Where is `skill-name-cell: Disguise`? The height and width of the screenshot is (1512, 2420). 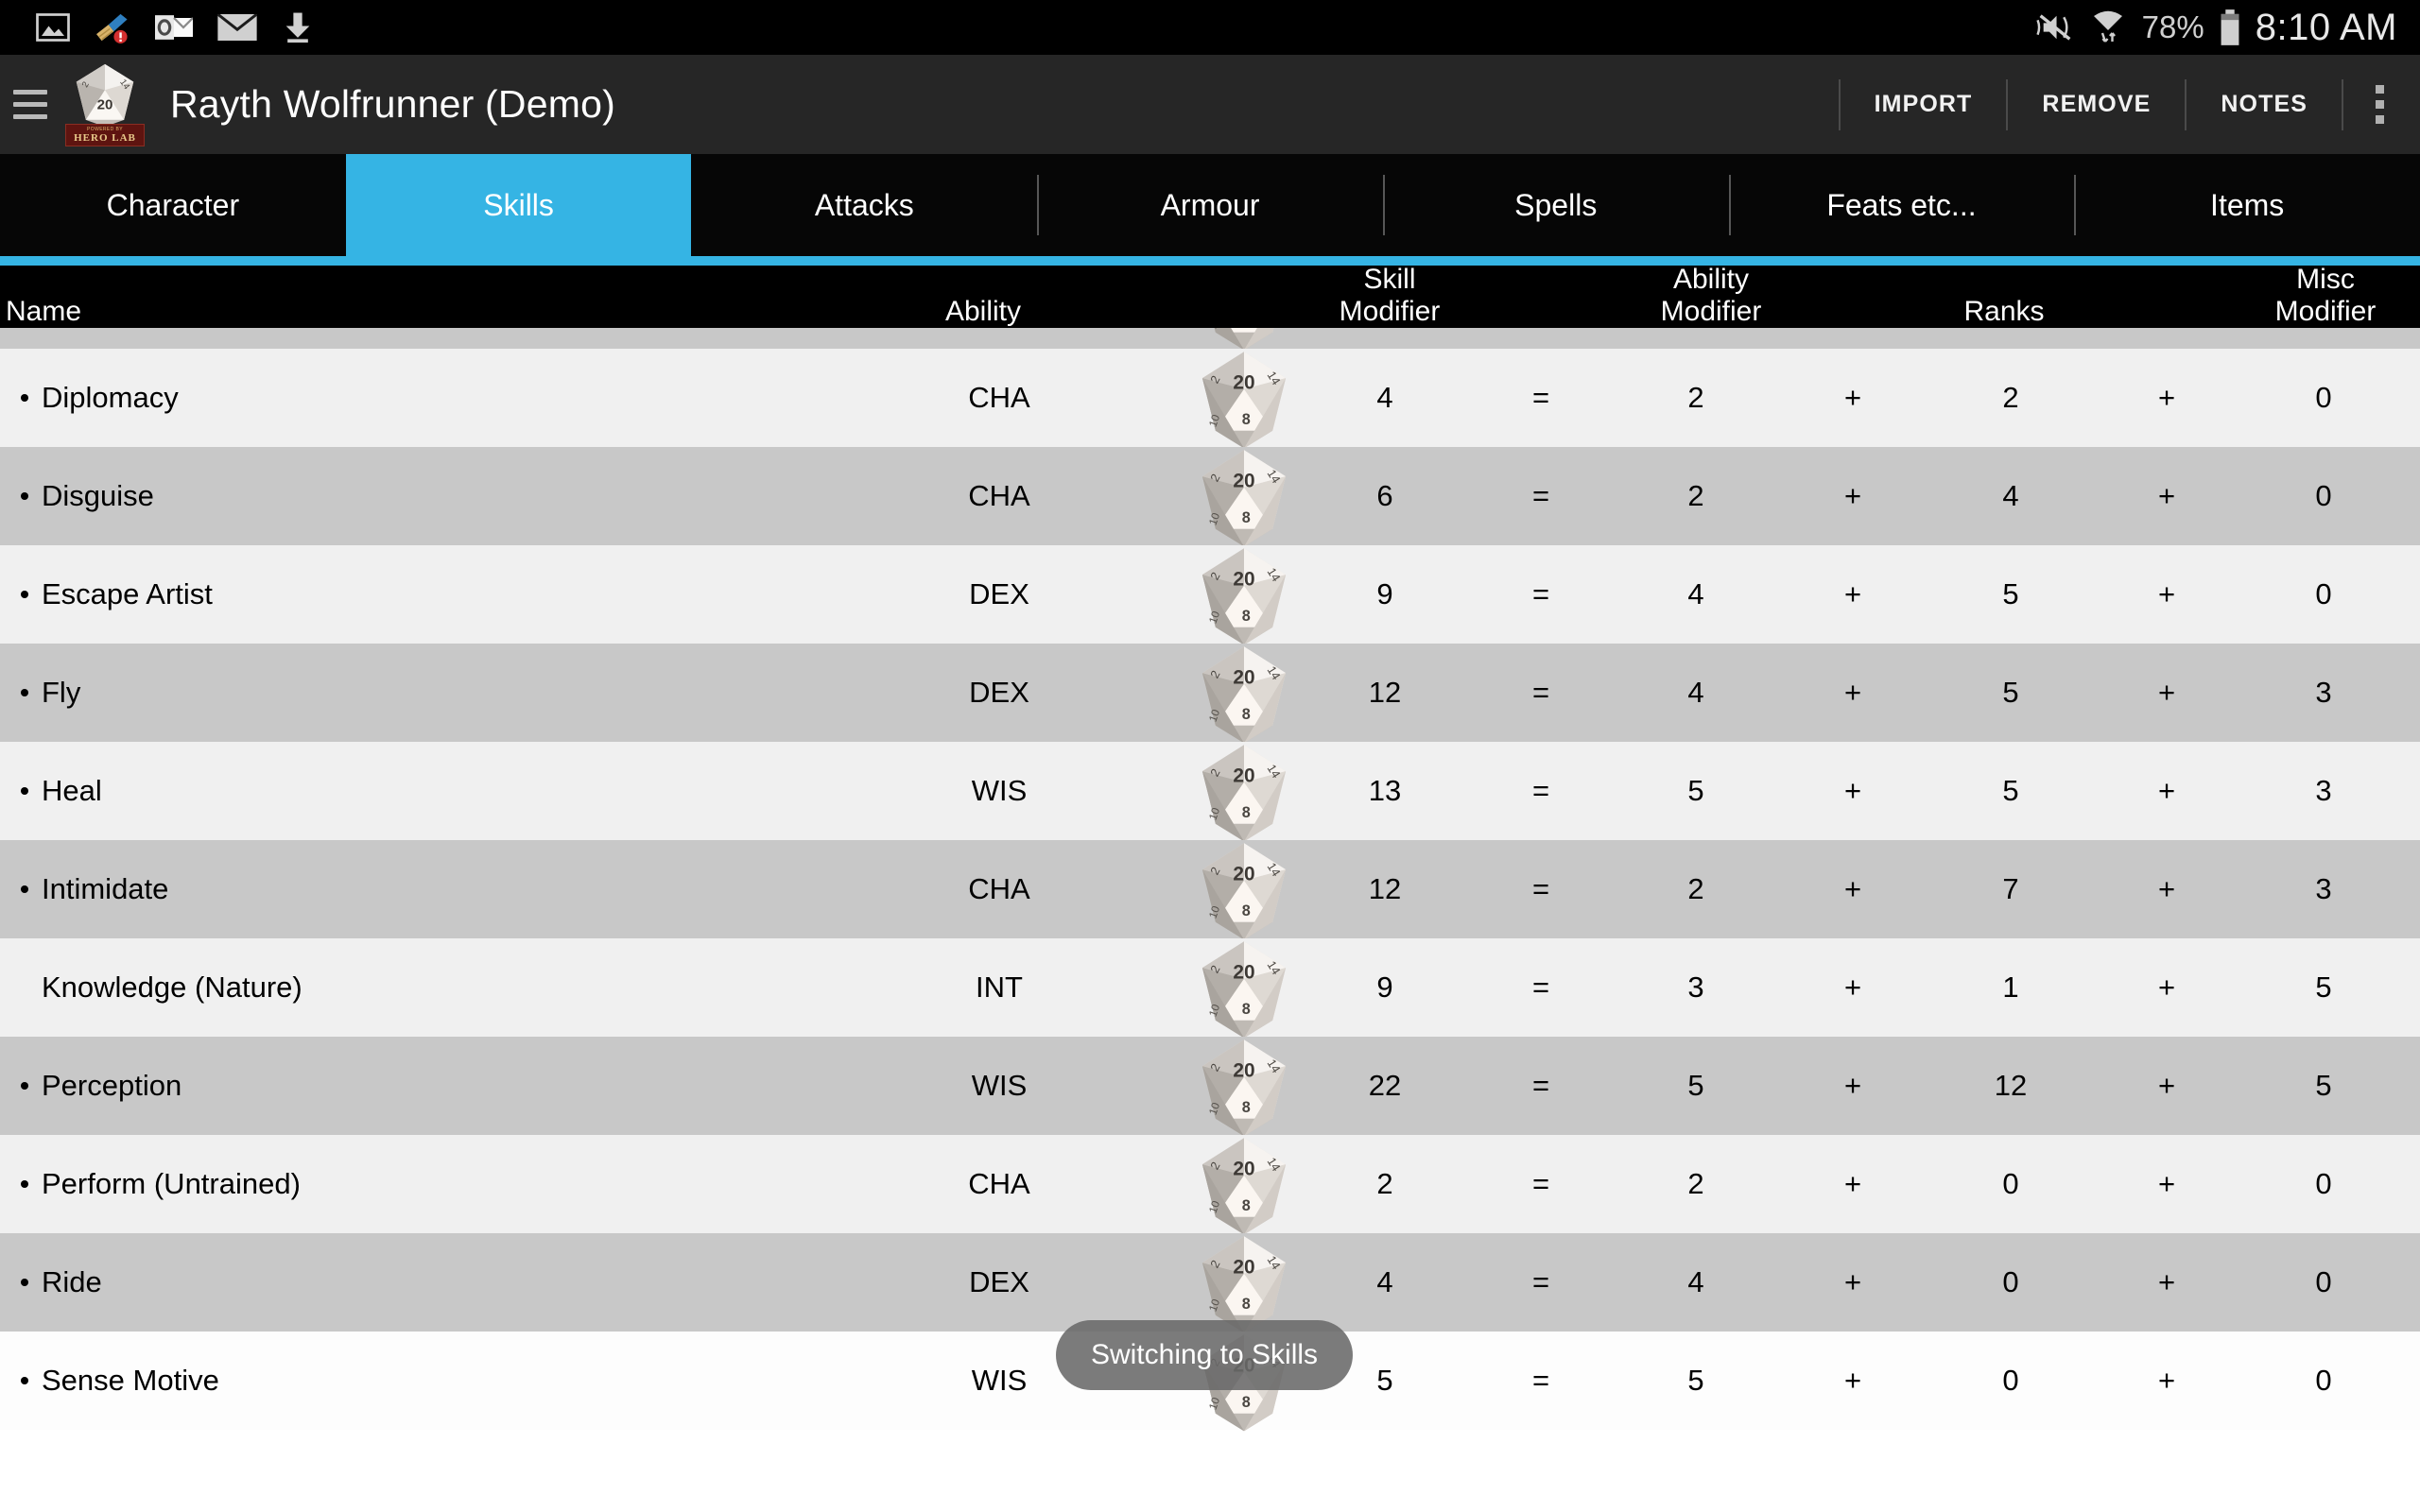 skill-name-cell: Disguise is located at coordinates (87, 496).